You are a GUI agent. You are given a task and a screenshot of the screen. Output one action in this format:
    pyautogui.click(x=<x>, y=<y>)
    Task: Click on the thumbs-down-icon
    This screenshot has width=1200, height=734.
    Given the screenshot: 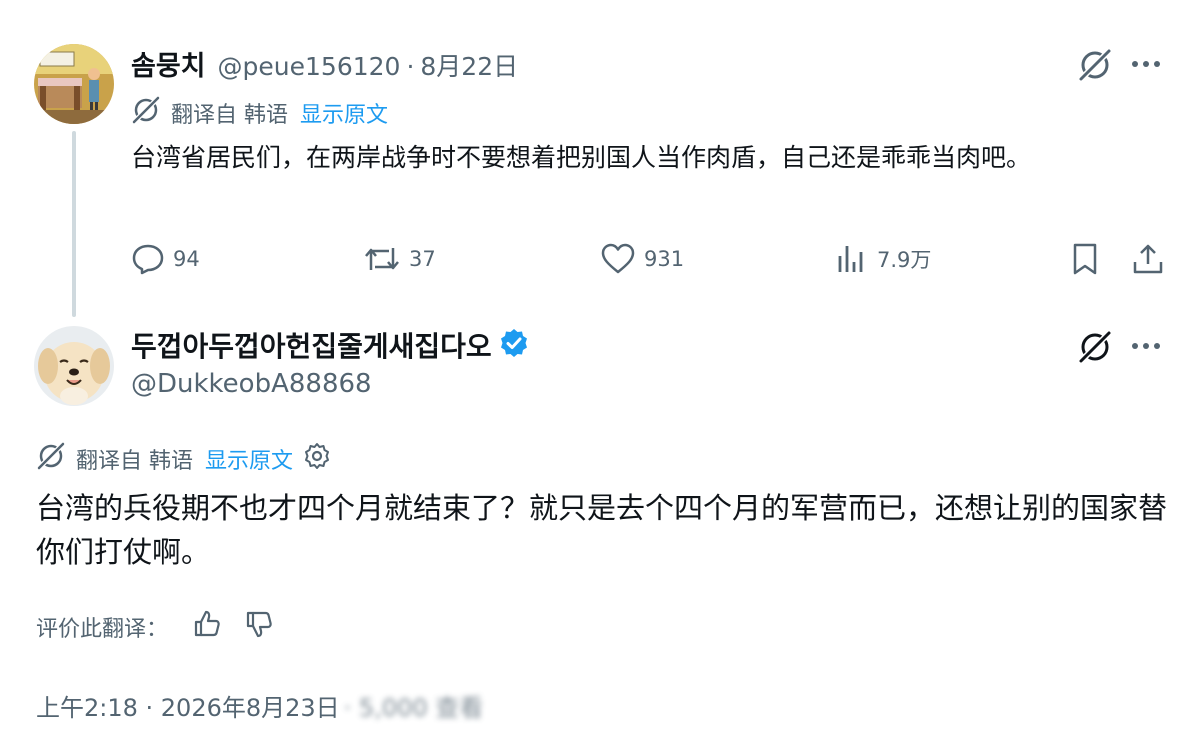 What is the action you would take?
    pyautogui.click(x=259, y=627)
    